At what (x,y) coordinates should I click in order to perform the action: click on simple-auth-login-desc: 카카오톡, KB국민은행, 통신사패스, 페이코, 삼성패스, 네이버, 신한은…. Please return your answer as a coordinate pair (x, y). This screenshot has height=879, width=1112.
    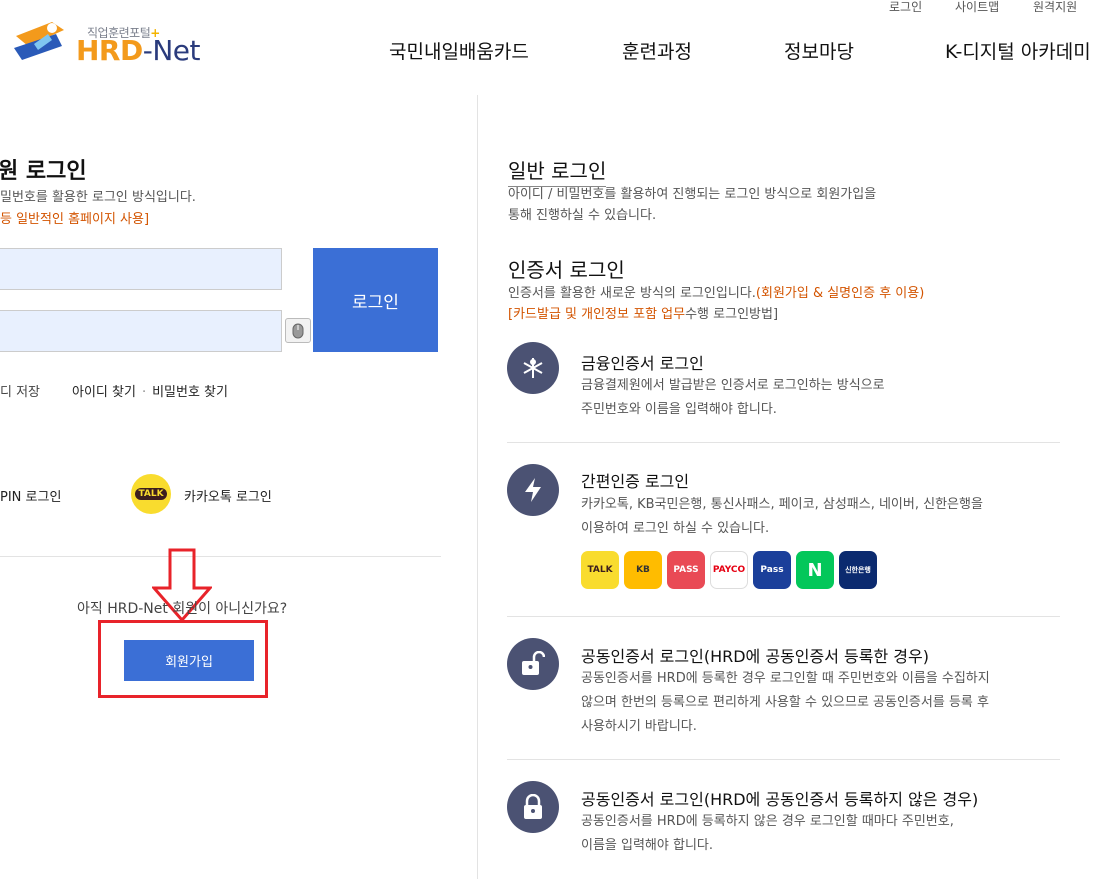
    Looking at the image, I should click on (782, 516).